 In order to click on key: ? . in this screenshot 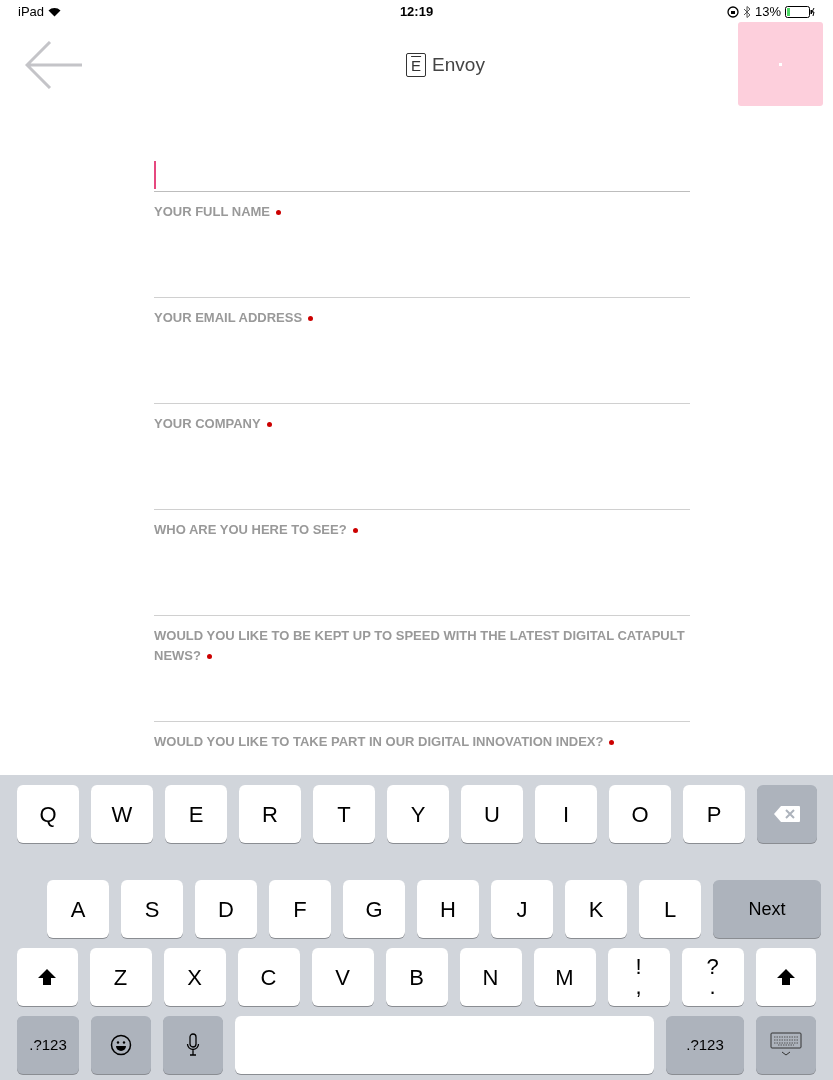, I will do `click(712, 977)`.